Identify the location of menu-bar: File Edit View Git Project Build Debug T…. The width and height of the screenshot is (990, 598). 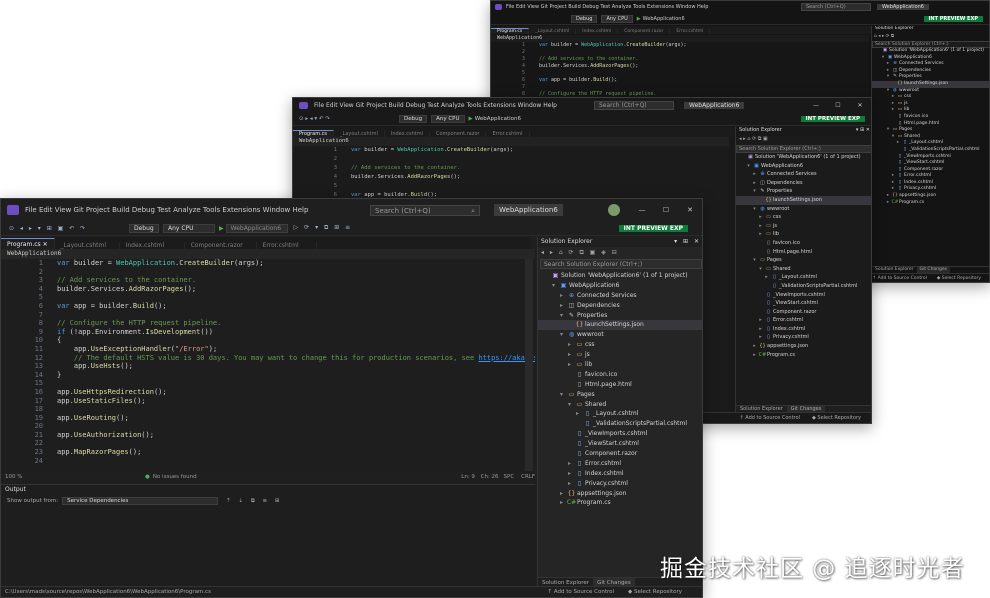
(197, 210).